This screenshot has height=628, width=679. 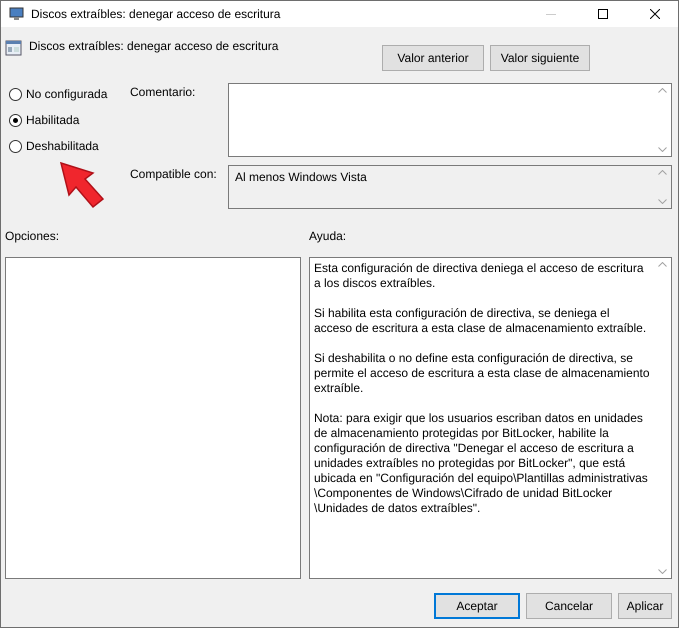 I want to click on field-label: Comentario:, so click(x=163, y=92).